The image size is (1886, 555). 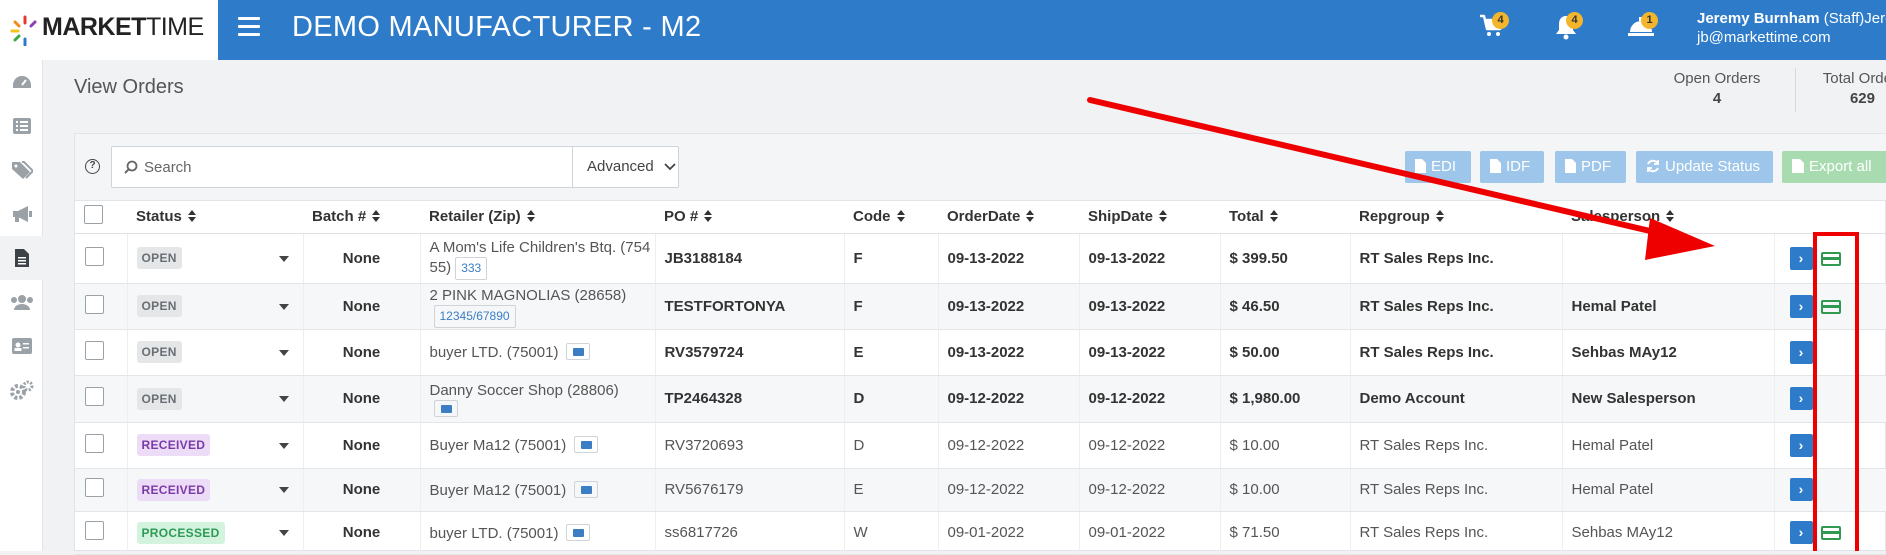 I want to click on help-icon: ?, so click(x=92, y=166).